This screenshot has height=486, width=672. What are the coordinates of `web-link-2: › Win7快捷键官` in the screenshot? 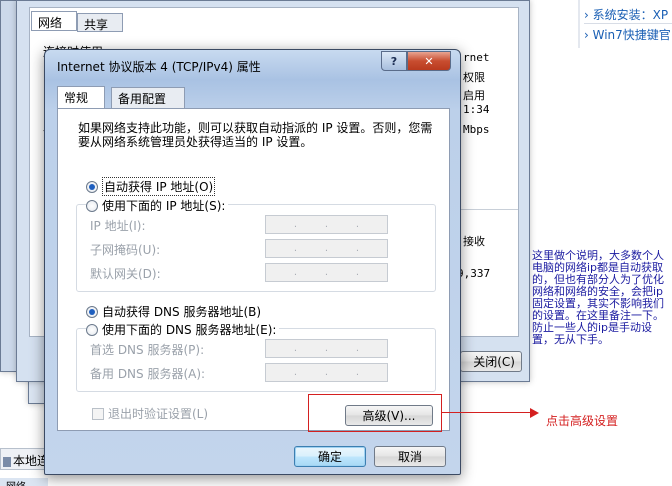 It's located at (627, 34).